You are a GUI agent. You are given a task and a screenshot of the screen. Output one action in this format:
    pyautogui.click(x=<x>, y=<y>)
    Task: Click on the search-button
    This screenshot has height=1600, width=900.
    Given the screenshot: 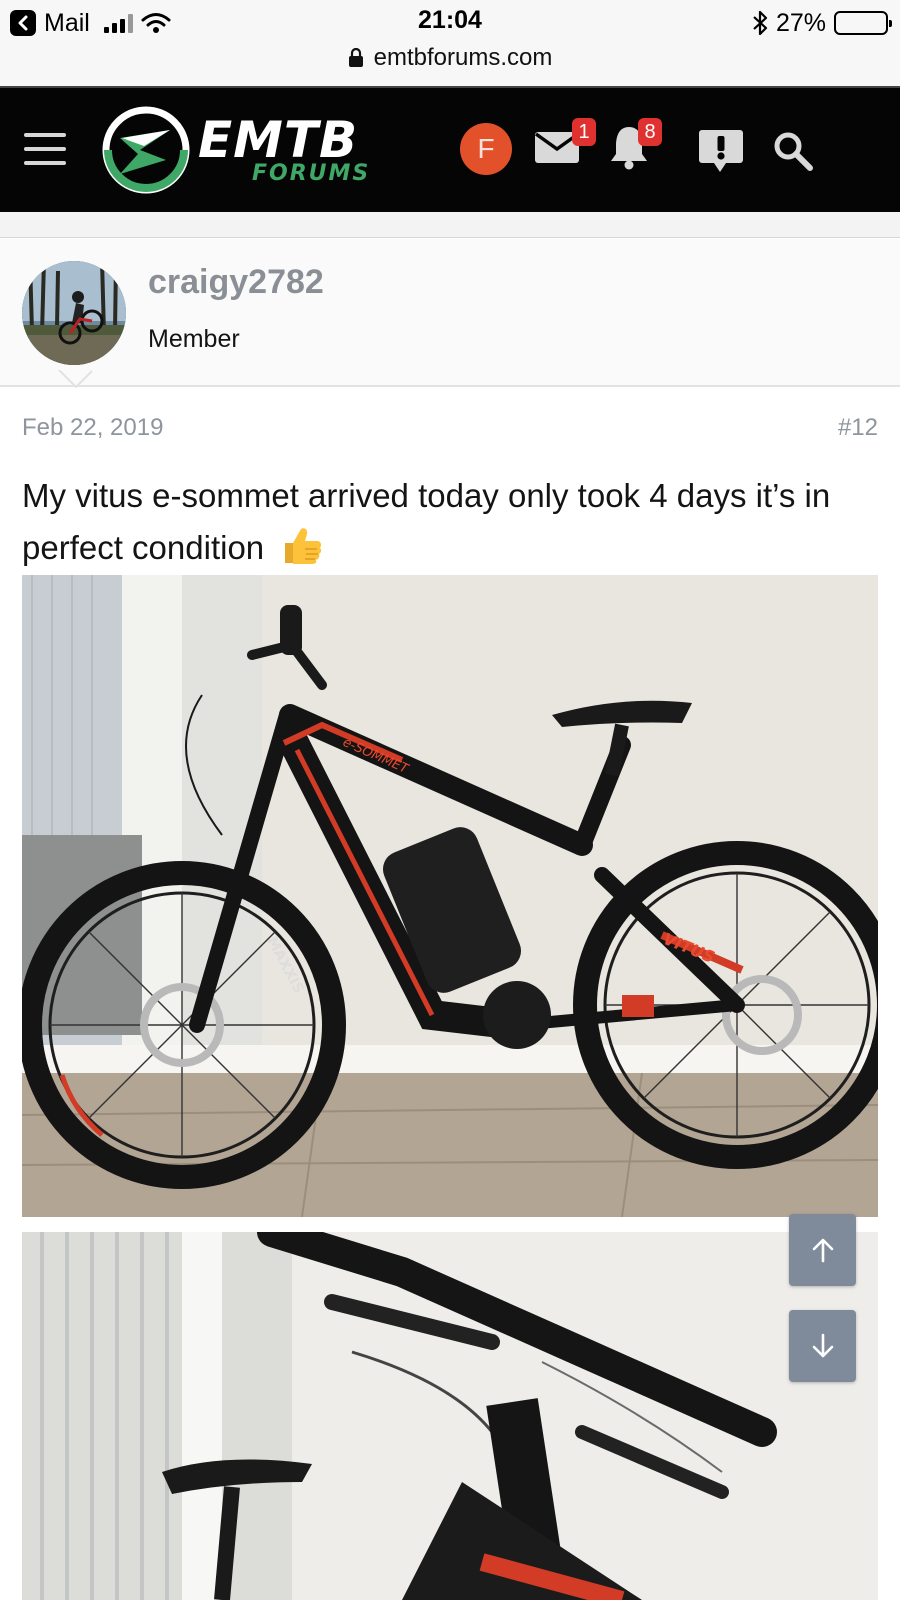 What is the action you would take?
    pyautogui.click(x=793, y=151)
    